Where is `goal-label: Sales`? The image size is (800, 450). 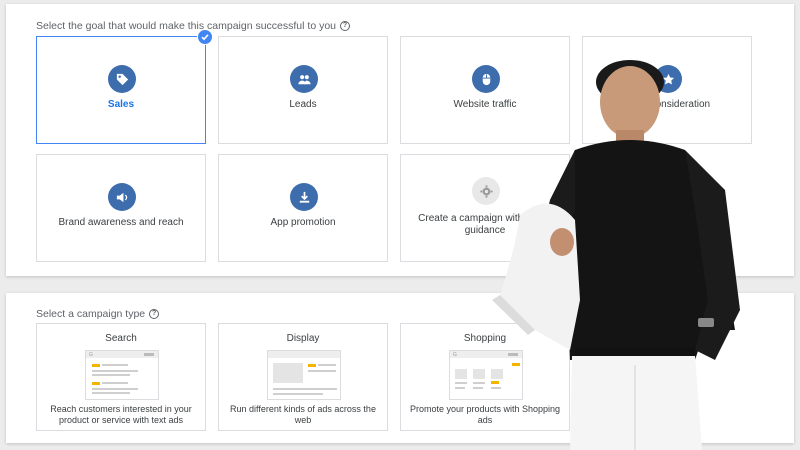 goal-label: Sales is located at coordinates (121, 104).